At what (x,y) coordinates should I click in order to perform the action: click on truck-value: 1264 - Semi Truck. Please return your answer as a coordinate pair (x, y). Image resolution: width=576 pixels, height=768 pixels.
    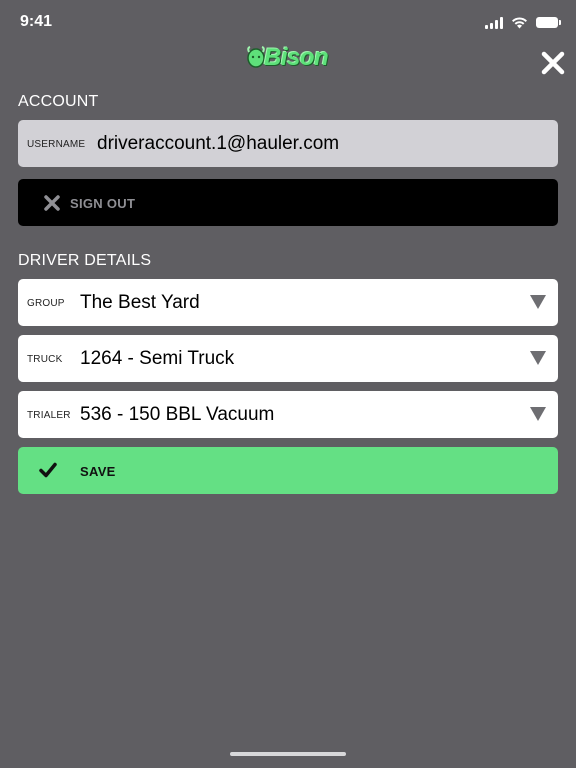
    Looking at the image, I should click on (157, 358).